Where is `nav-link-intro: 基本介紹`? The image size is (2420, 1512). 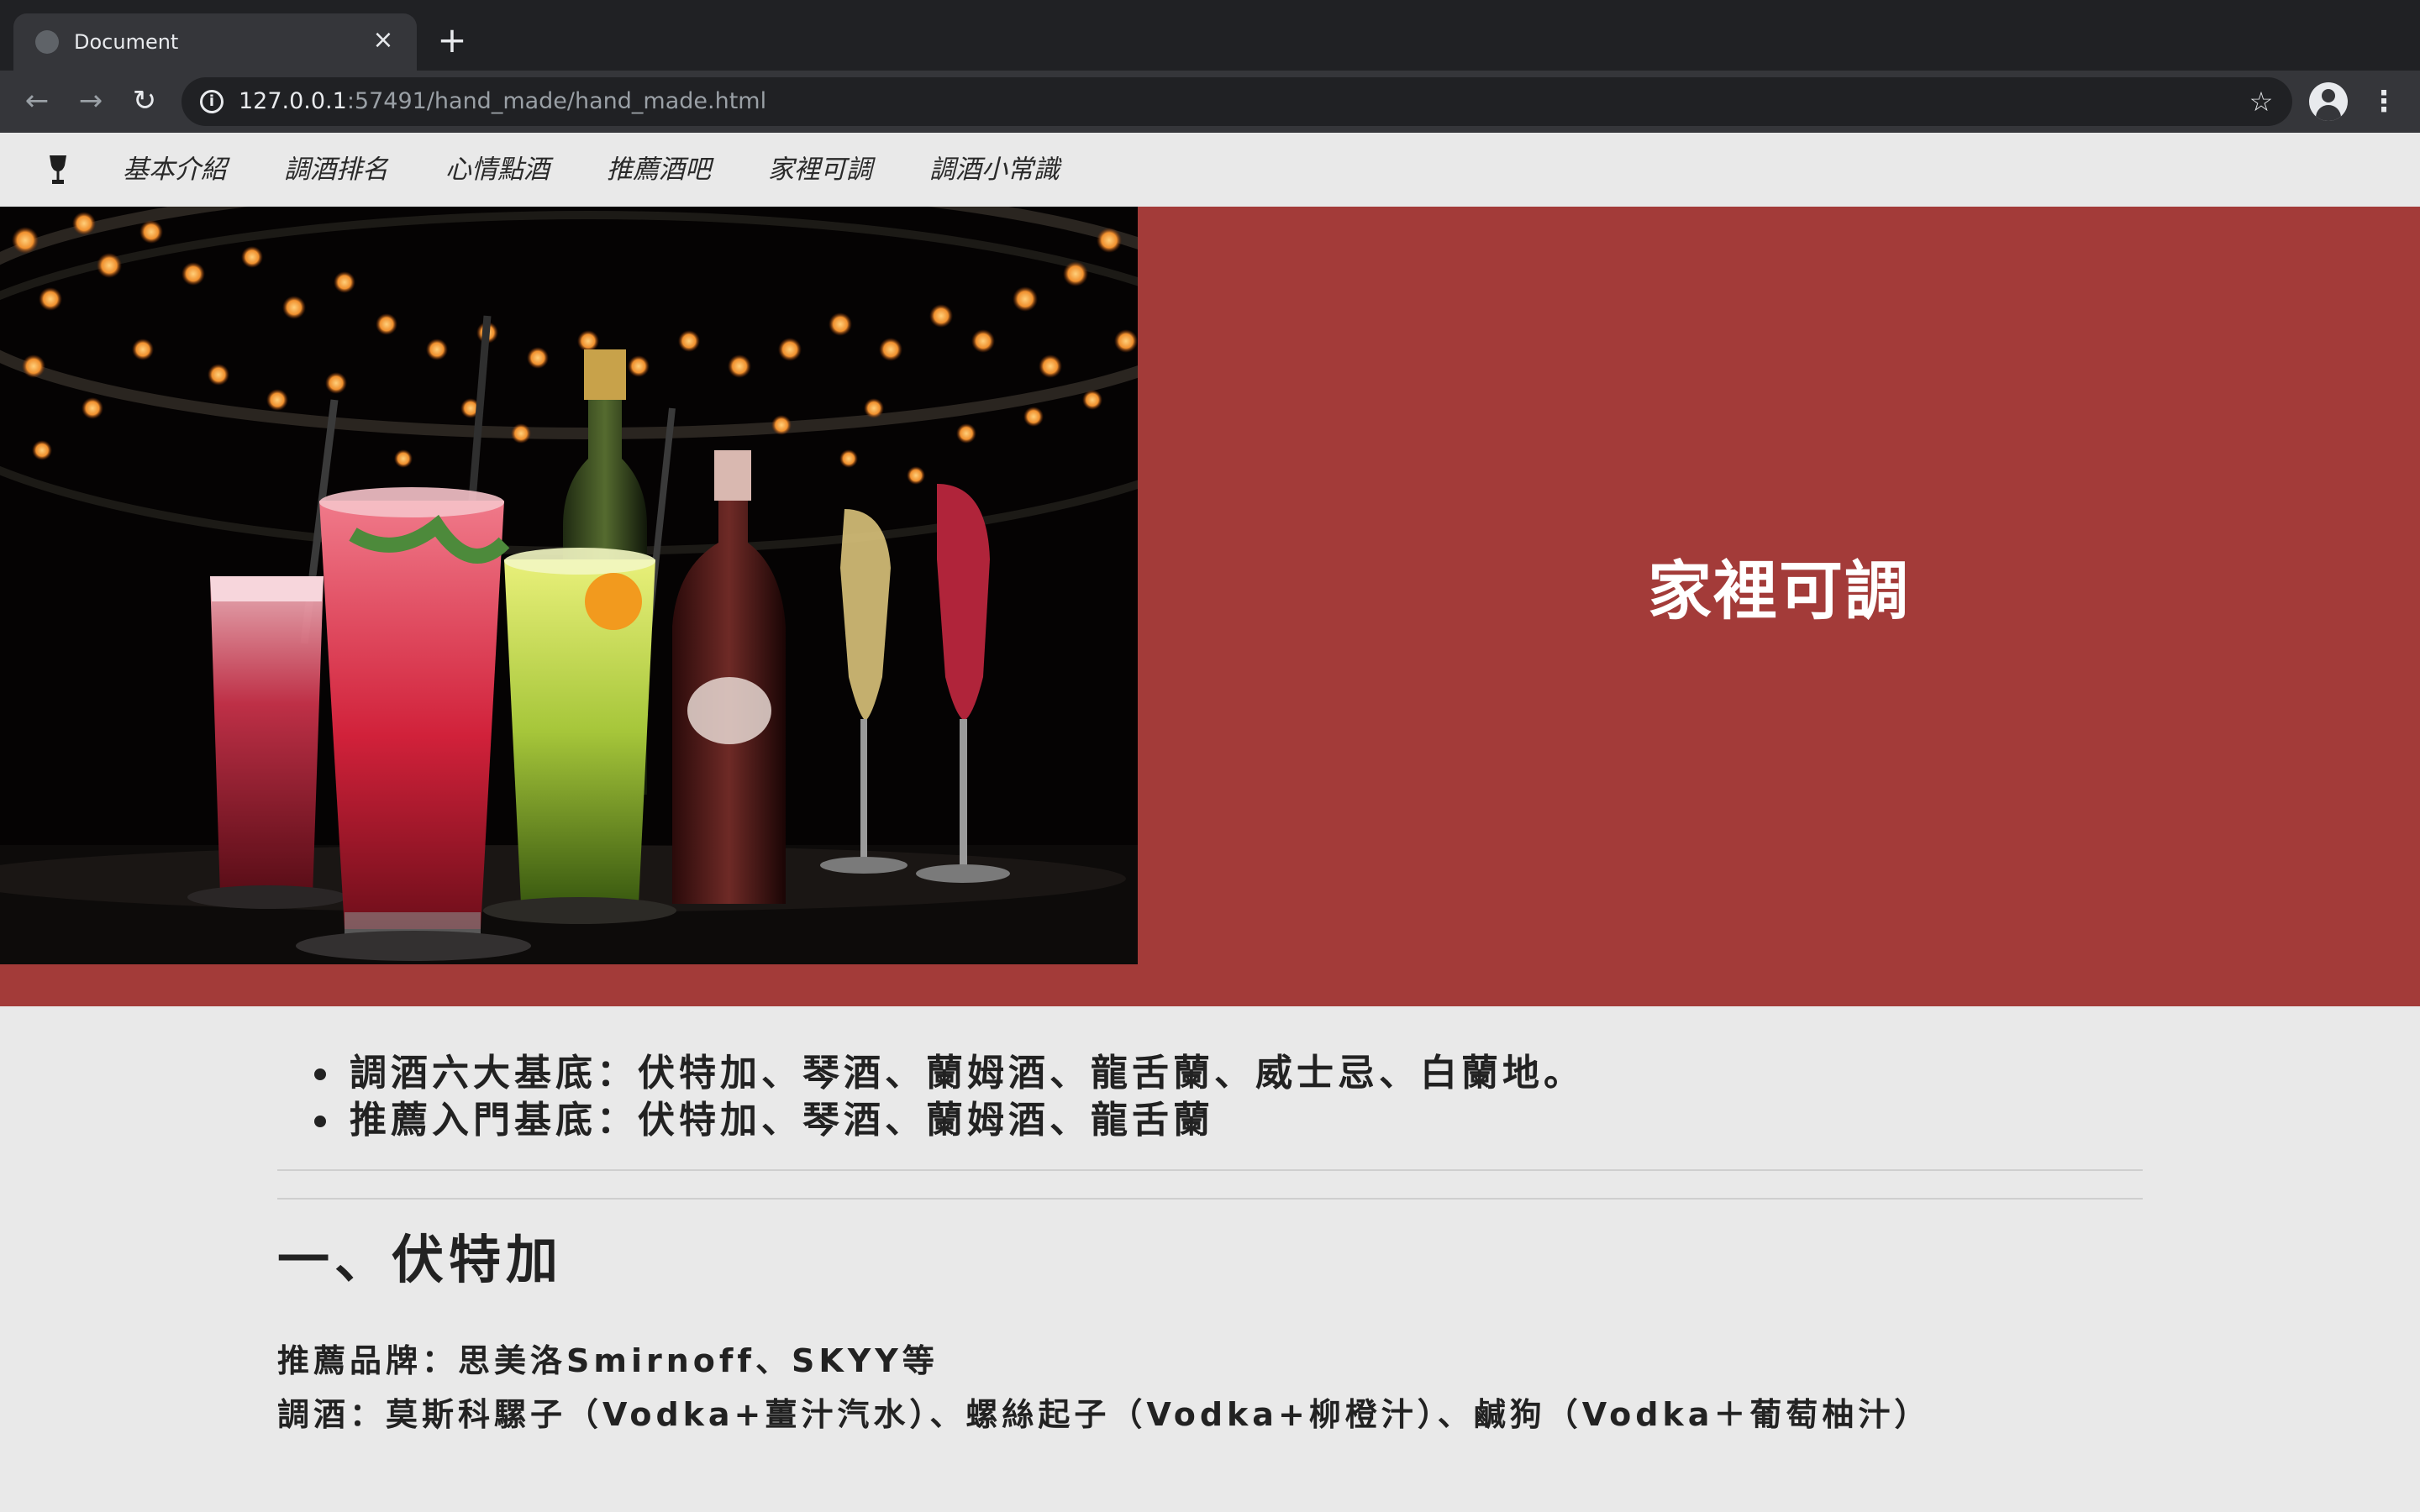
nav-link-intro: 基本介紹 is located at coordinates (175, 170).